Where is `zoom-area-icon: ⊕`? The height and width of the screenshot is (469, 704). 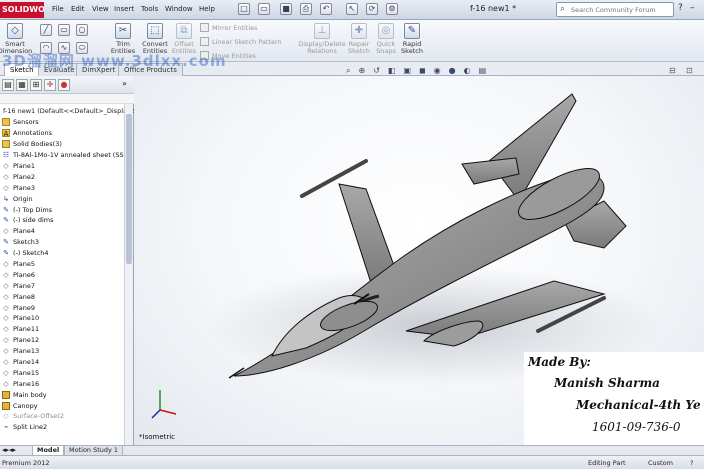 zoom-area-icon: ⊕ is located at coordinates (361, 71).